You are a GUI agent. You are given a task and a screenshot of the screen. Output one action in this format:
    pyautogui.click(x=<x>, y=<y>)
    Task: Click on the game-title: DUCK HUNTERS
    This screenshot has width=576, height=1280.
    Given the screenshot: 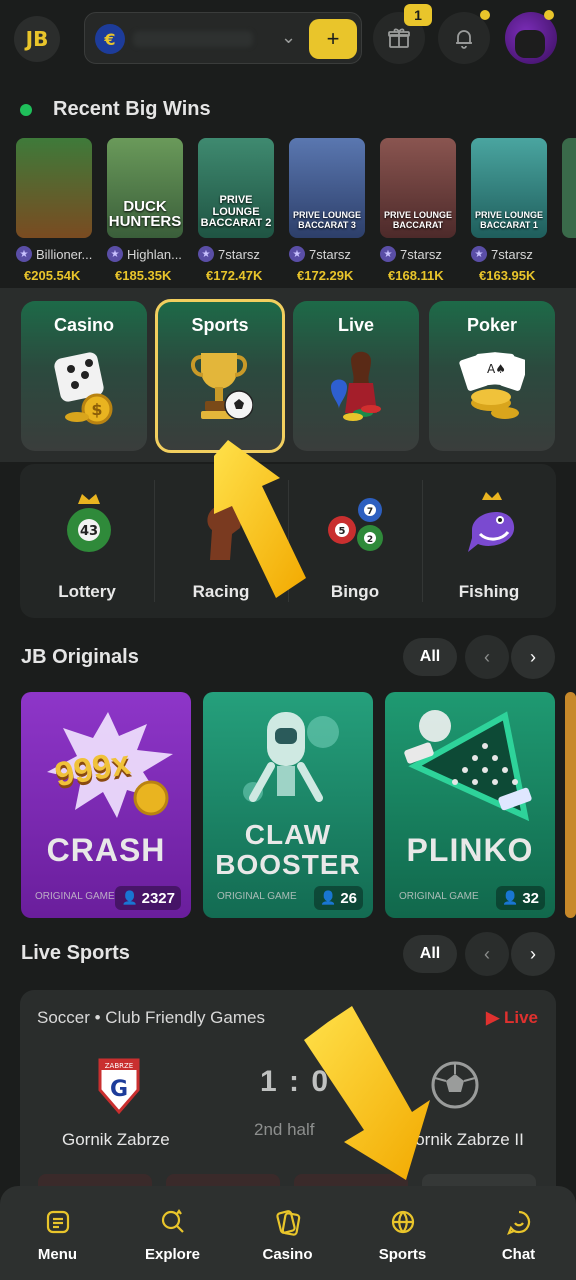 What is the action you would take?
    pyautogui.click(x=145, y=214)
    